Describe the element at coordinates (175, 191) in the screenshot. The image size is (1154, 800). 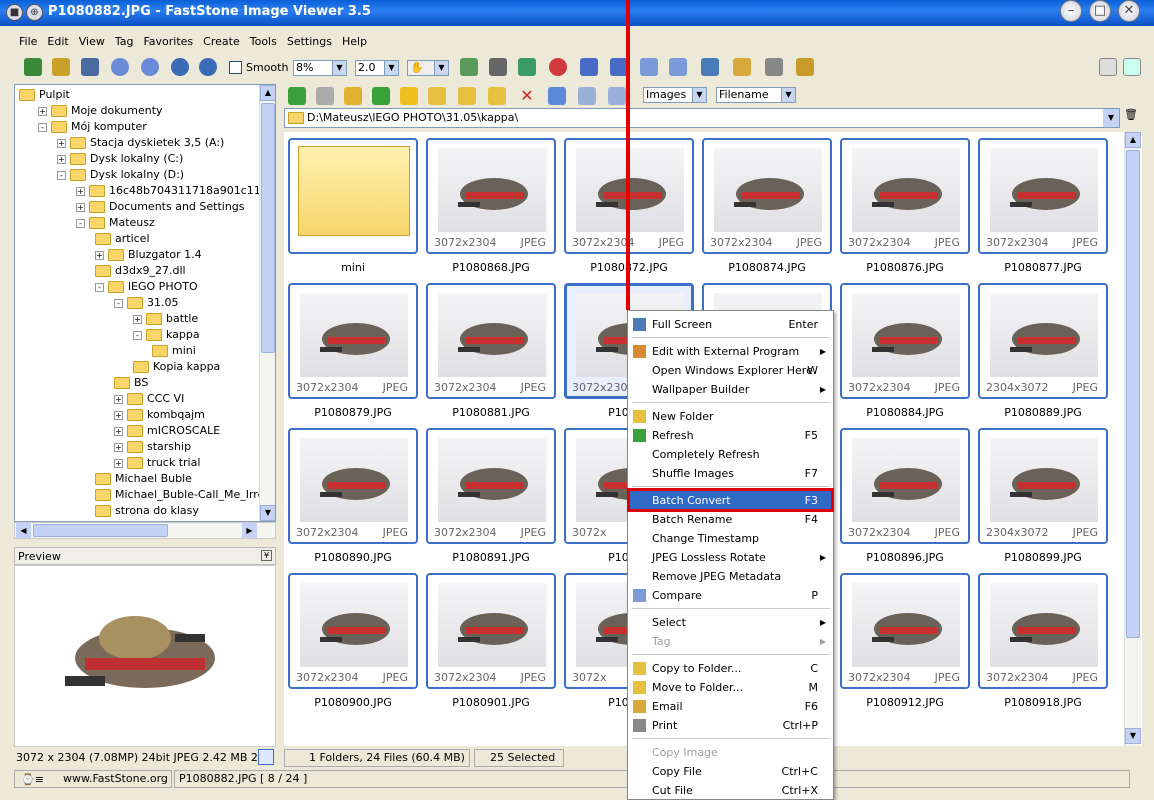
I see `tree-item: +16c48b704311718a901c1182c442` at that location.